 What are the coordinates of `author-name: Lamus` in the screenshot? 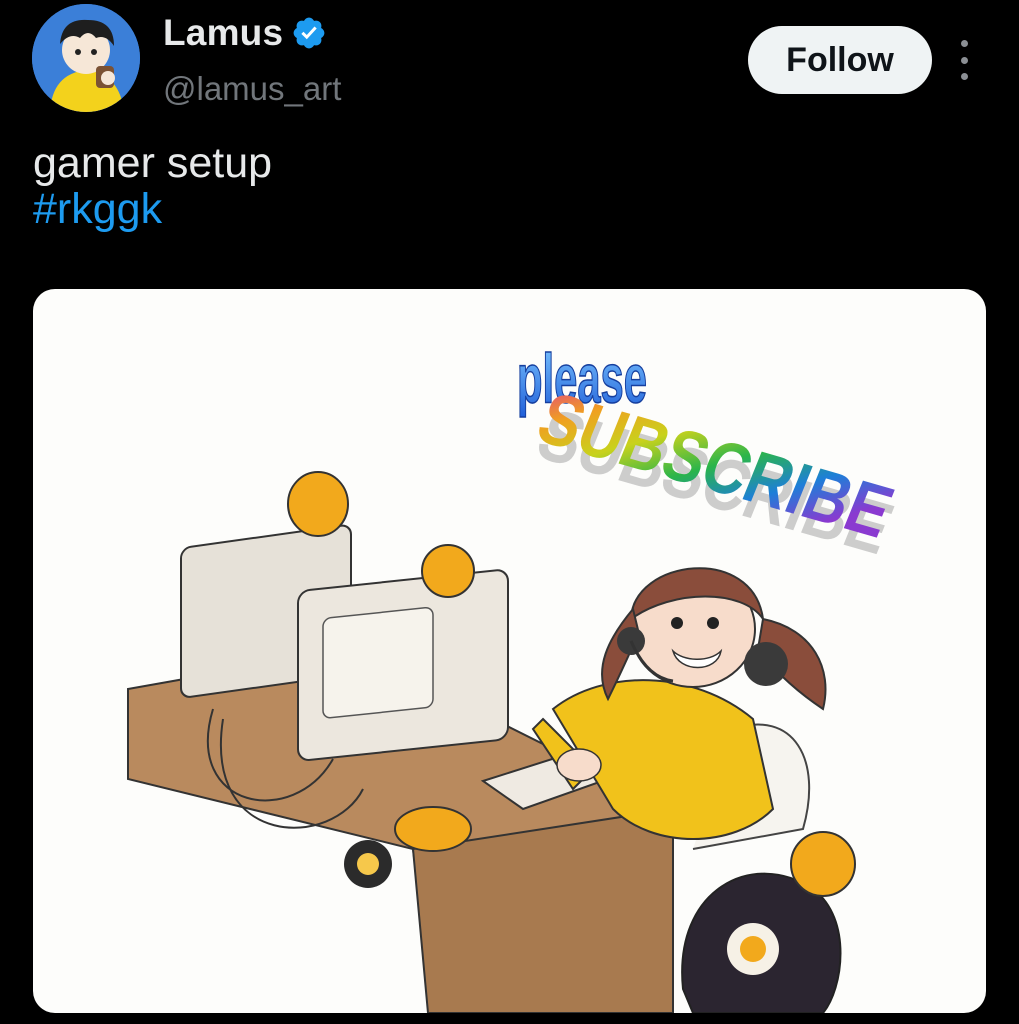 It's located at (223, 33).